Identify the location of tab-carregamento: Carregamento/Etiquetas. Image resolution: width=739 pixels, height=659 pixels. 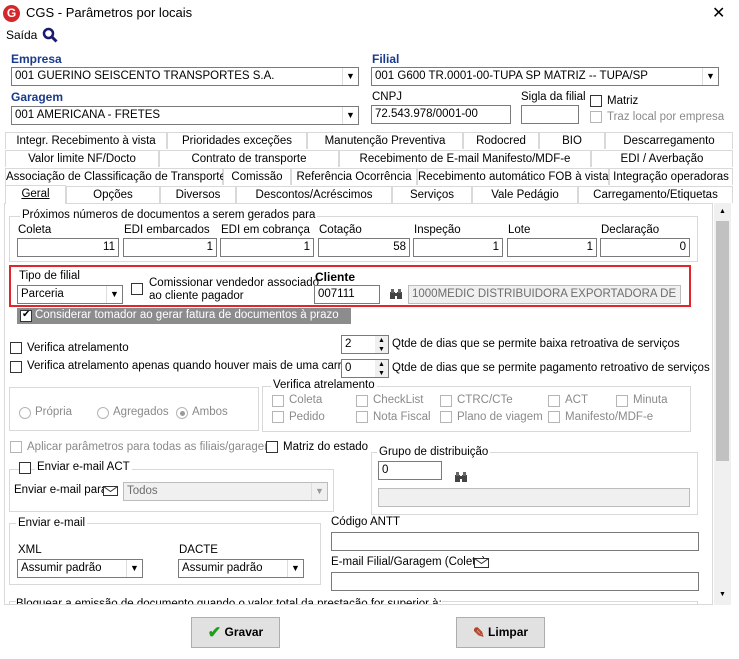
(655, 194).